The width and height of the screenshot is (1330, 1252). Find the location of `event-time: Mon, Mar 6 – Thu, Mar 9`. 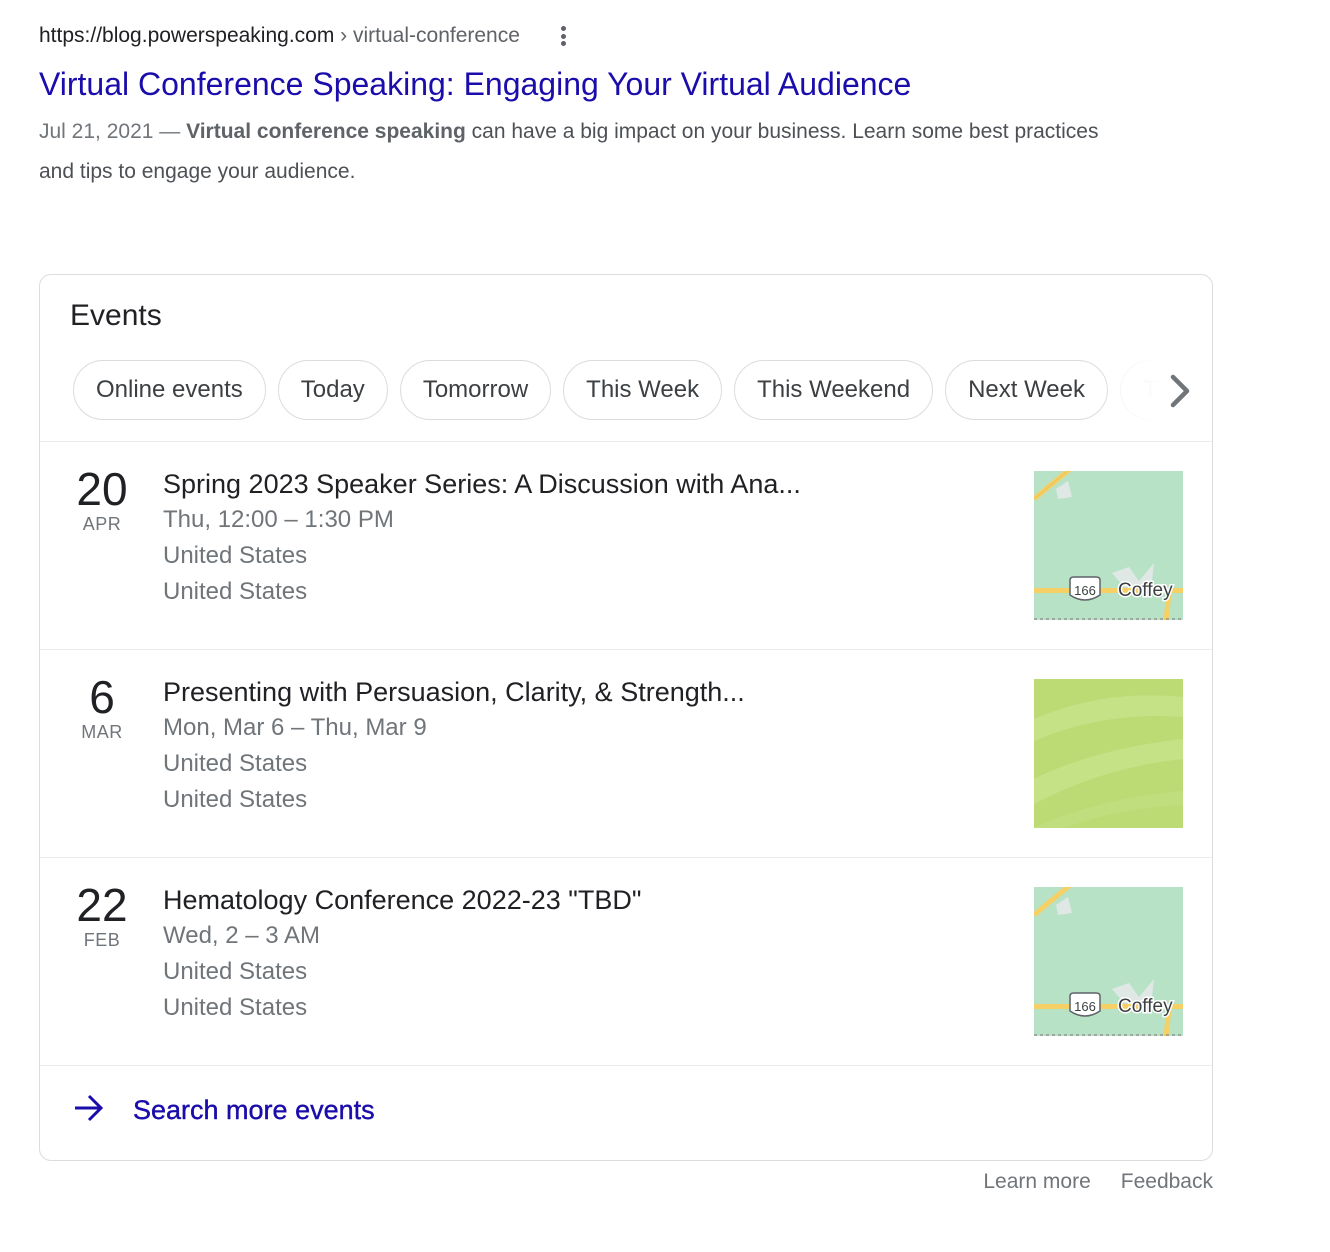

event-time: Mon, Mar 6 – Thu, Mar 9 is located at coordinates (295, 727).